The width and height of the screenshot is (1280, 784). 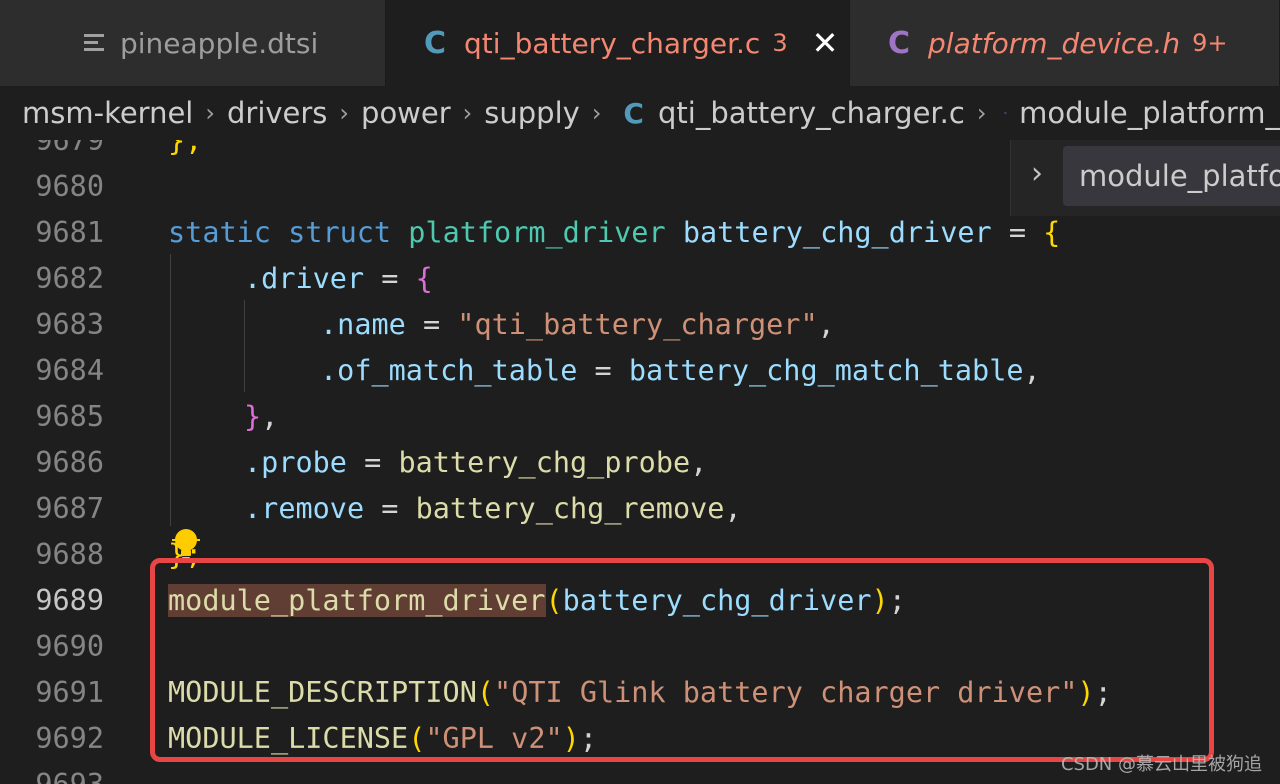 What do you see at coordinates (69, 232) in the screenshot?
I see `line-number: 9681` at bounding box center [69, 232].